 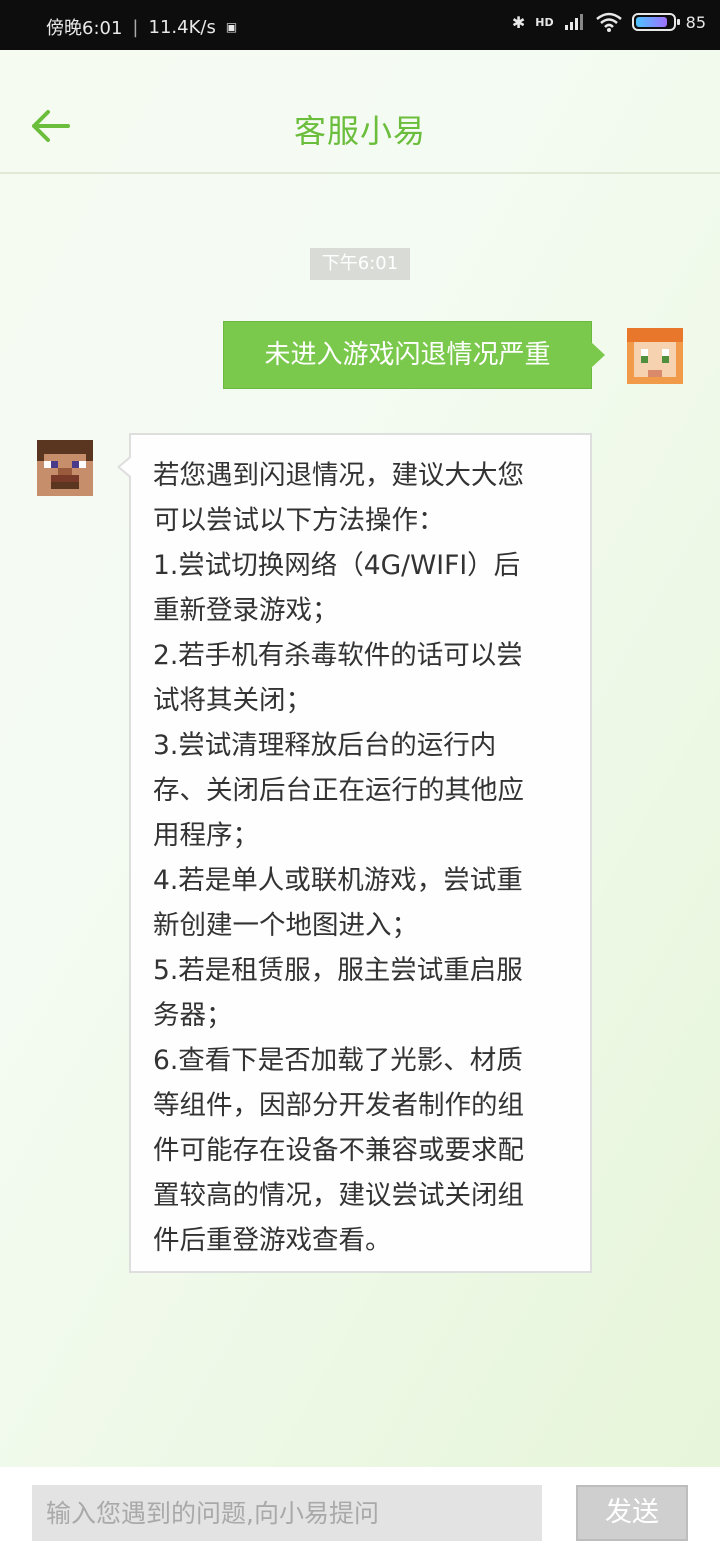 I want to click on signal-icon, so click(x=573, y=22).